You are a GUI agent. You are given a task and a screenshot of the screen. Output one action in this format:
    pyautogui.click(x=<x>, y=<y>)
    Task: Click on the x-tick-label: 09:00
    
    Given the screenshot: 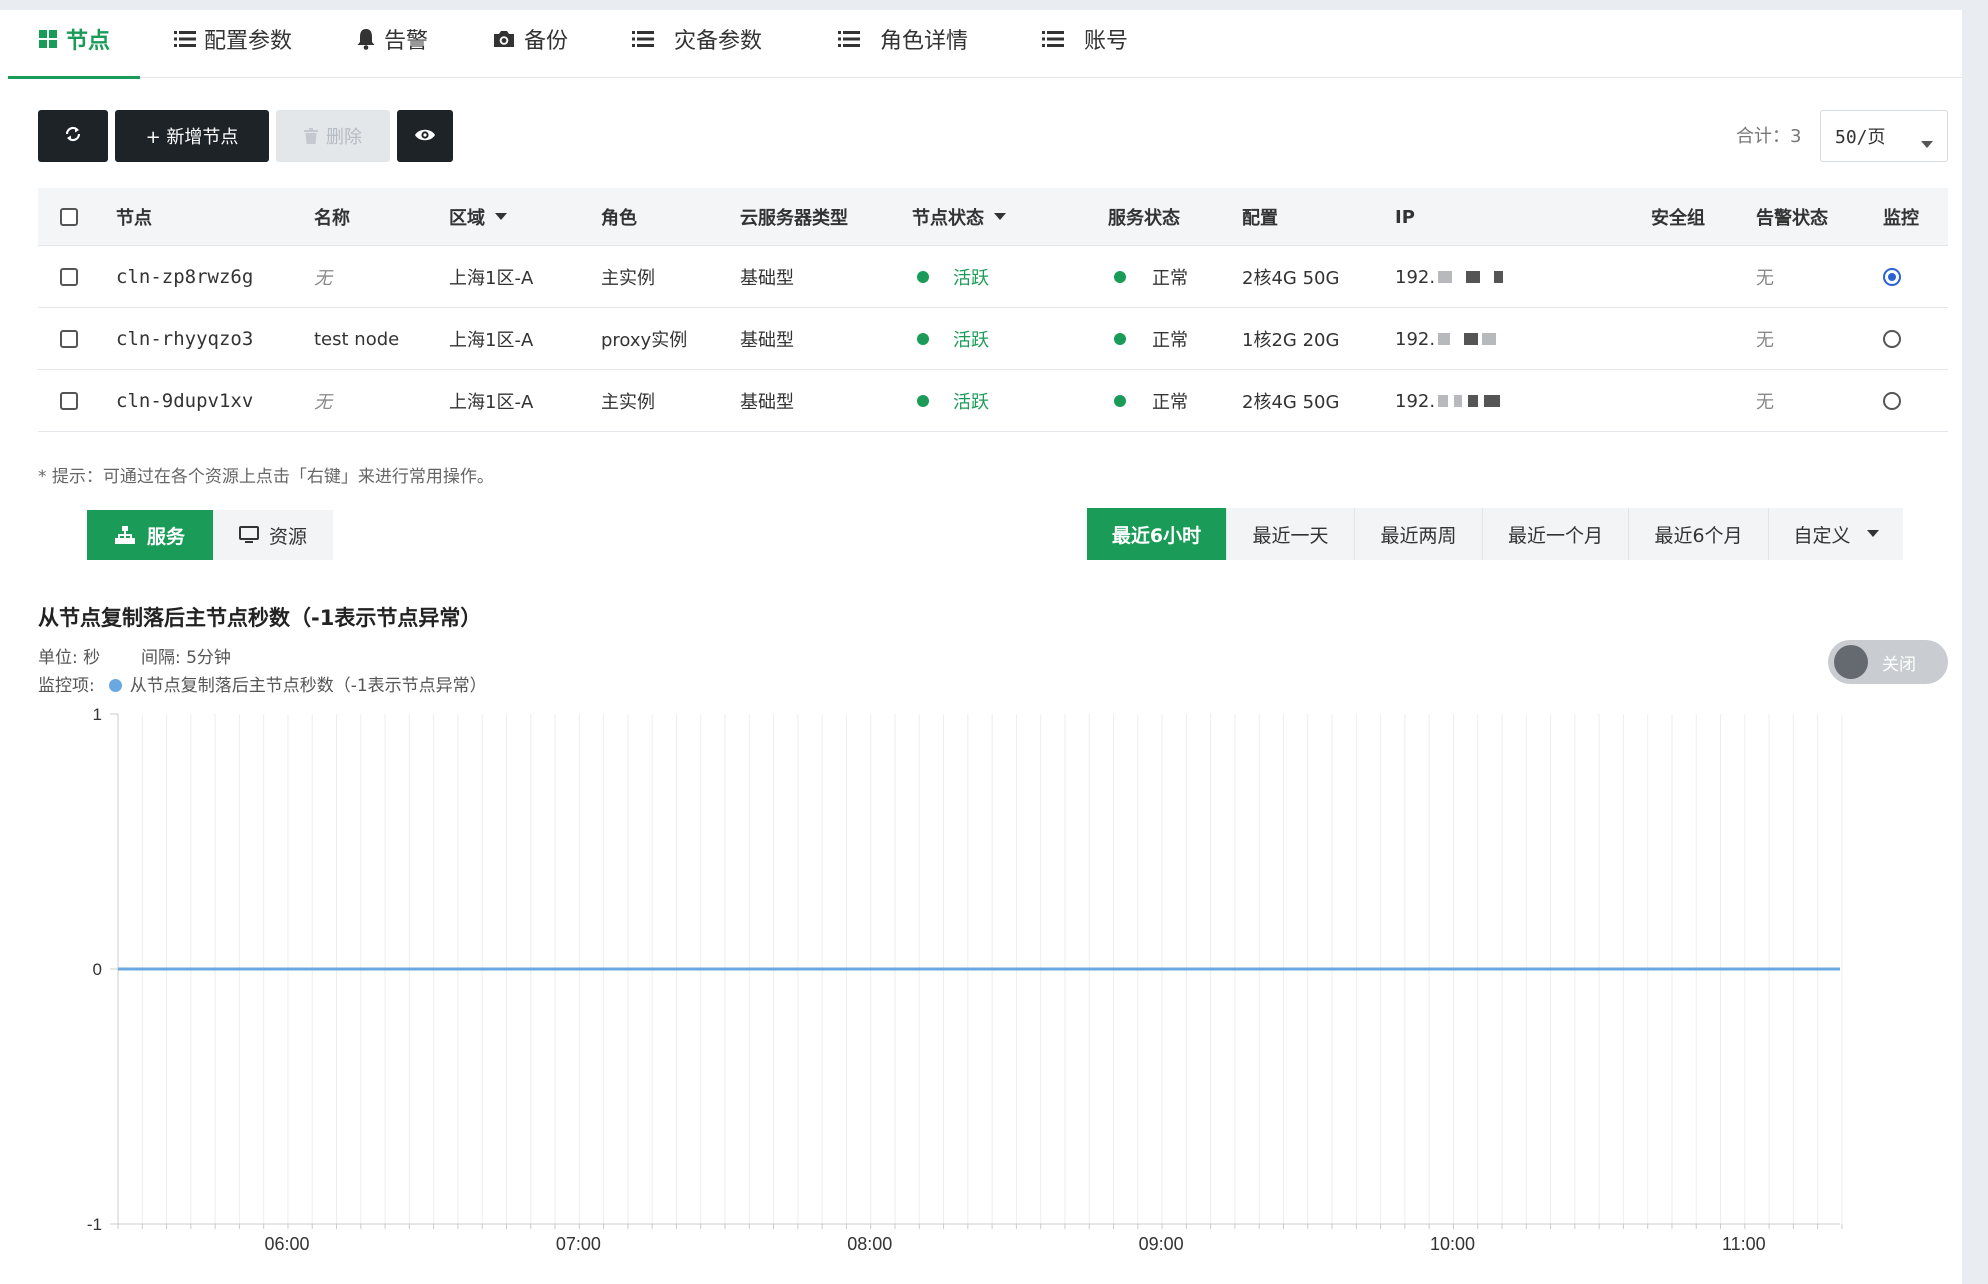 What is the action you would take?
    pyautogui.click(x=1161, y=1244)
    